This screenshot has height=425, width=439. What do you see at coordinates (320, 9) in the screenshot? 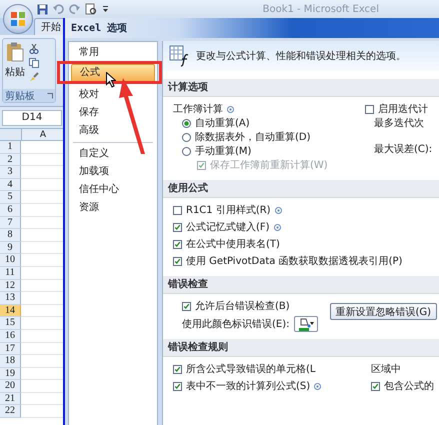
I see `window-title: Book1 - Microsoft Excel` at bounding box center [320, 9].